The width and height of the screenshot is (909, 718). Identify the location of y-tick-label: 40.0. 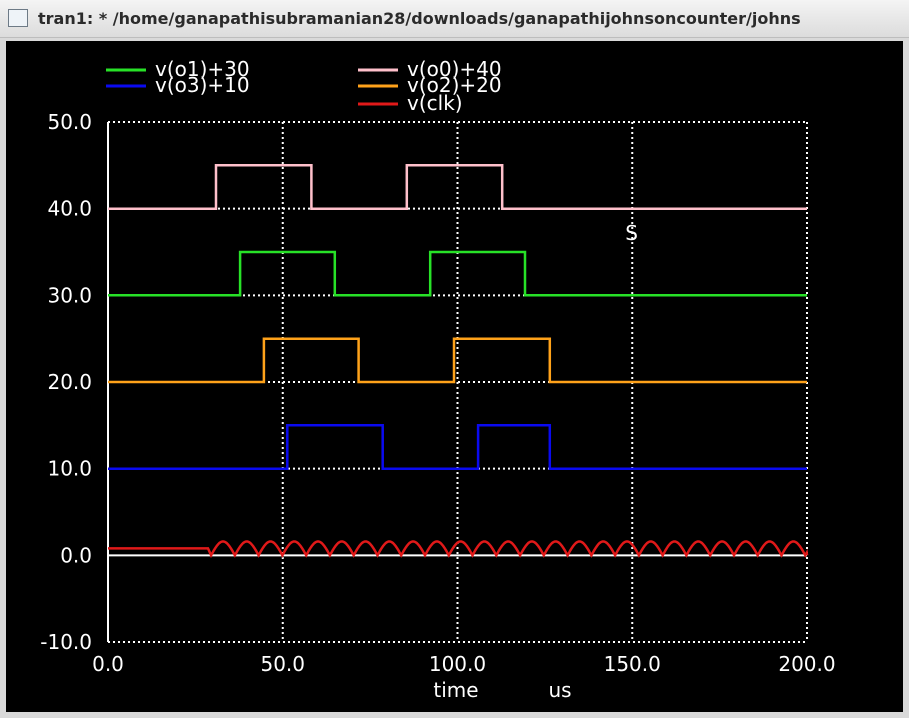
(69, 209).